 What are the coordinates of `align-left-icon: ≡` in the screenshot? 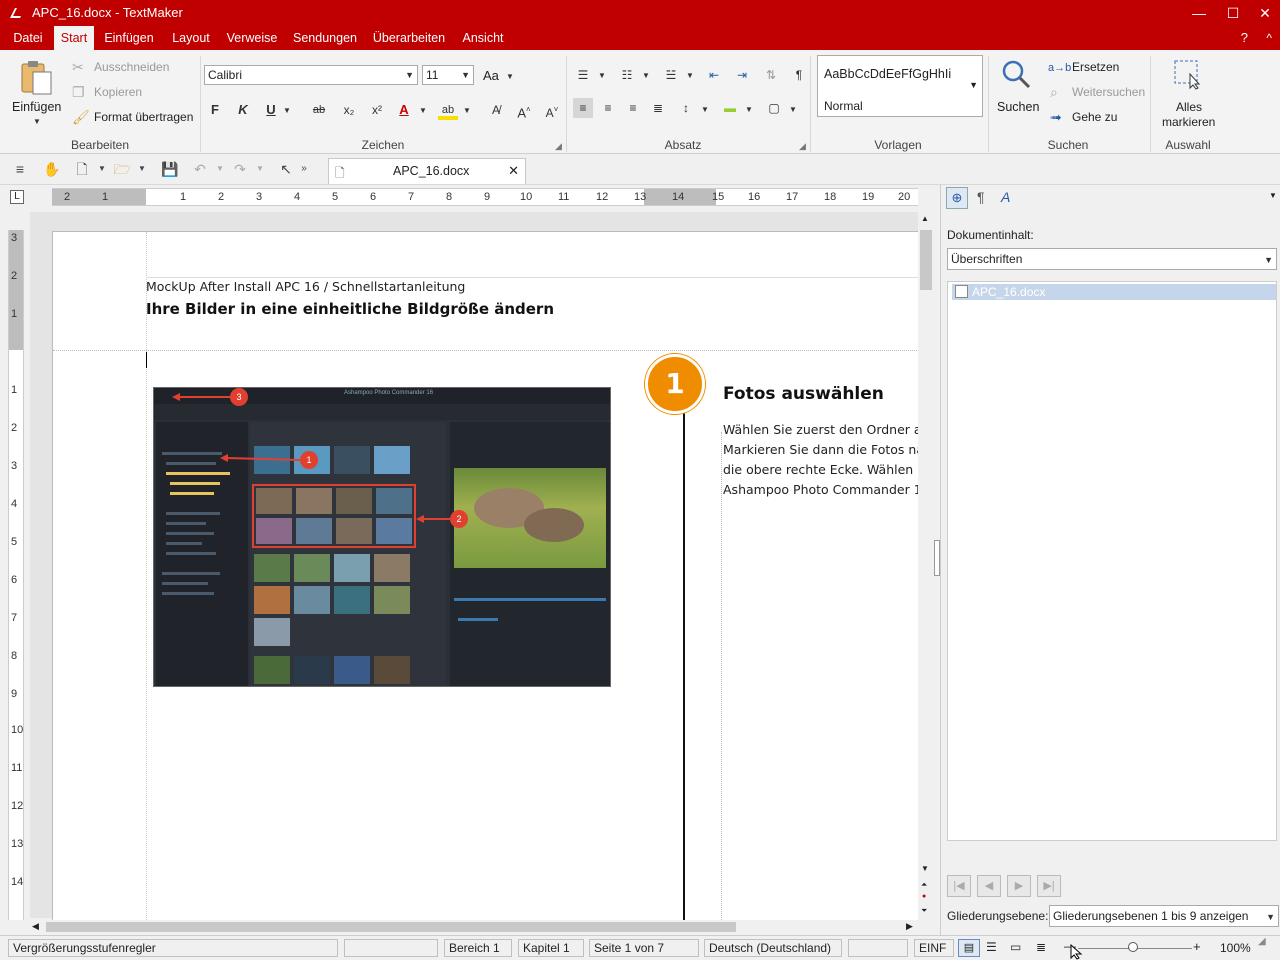 It's located at (583, 108).